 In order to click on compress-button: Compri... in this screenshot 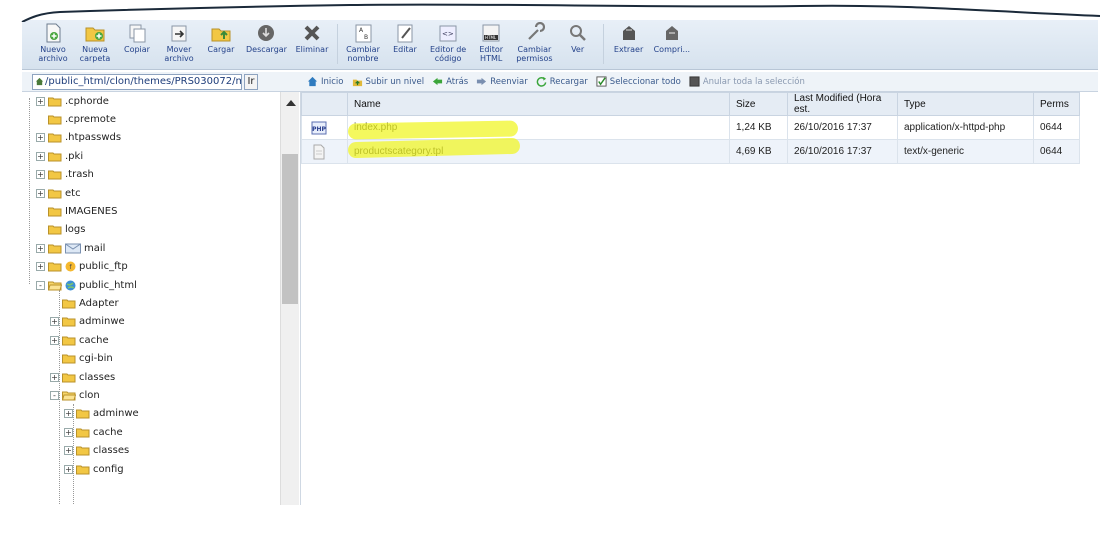, I will do `click(672, 36)`.